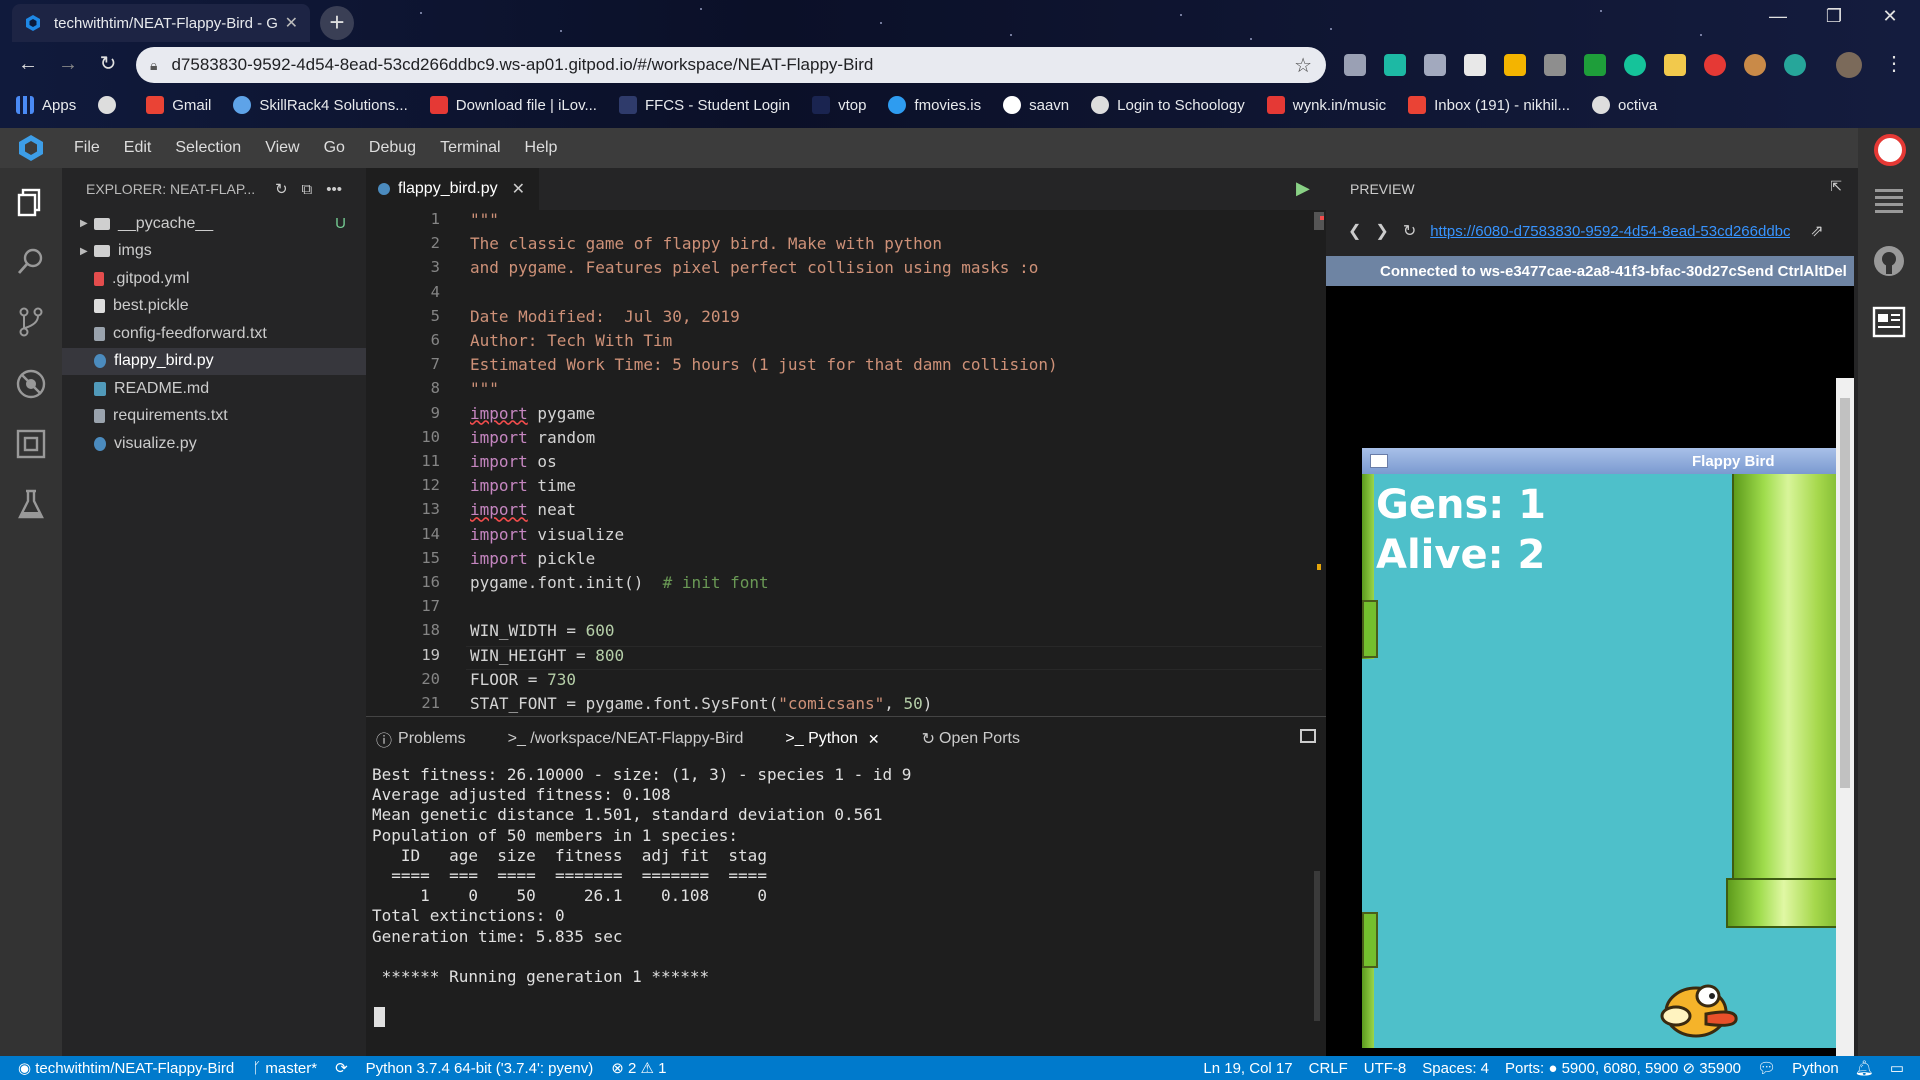  What do you see at coordinates (518, 189) in the screenshot?
I see `close-tab-icon: ✕` at bounding box center [518, 189].